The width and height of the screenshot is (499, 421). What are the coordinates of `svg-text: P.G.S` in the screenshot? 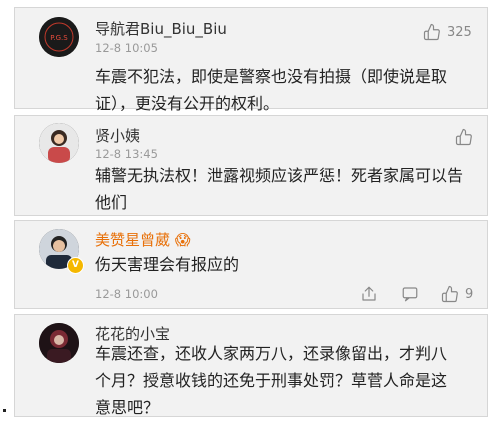 It's located at (59, 38).